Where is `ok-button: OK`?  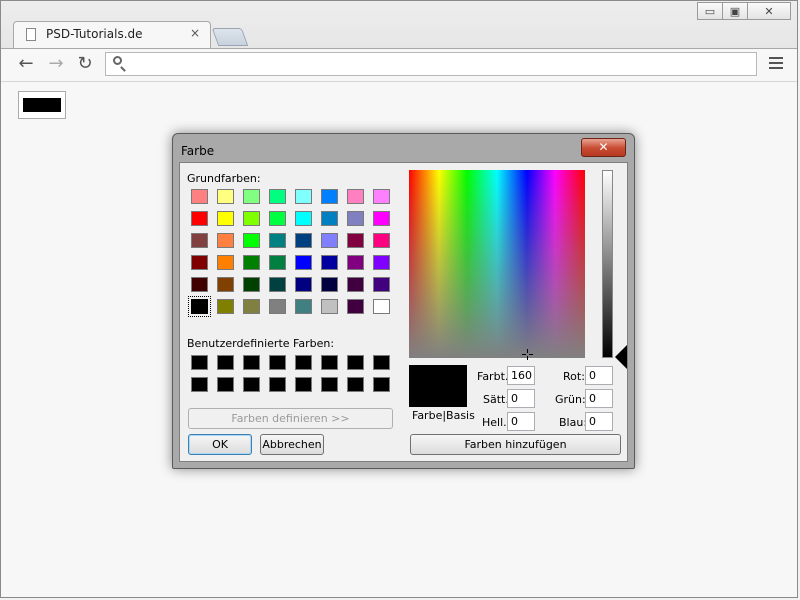
ok-button: OK is located at coordinates (220, 444).